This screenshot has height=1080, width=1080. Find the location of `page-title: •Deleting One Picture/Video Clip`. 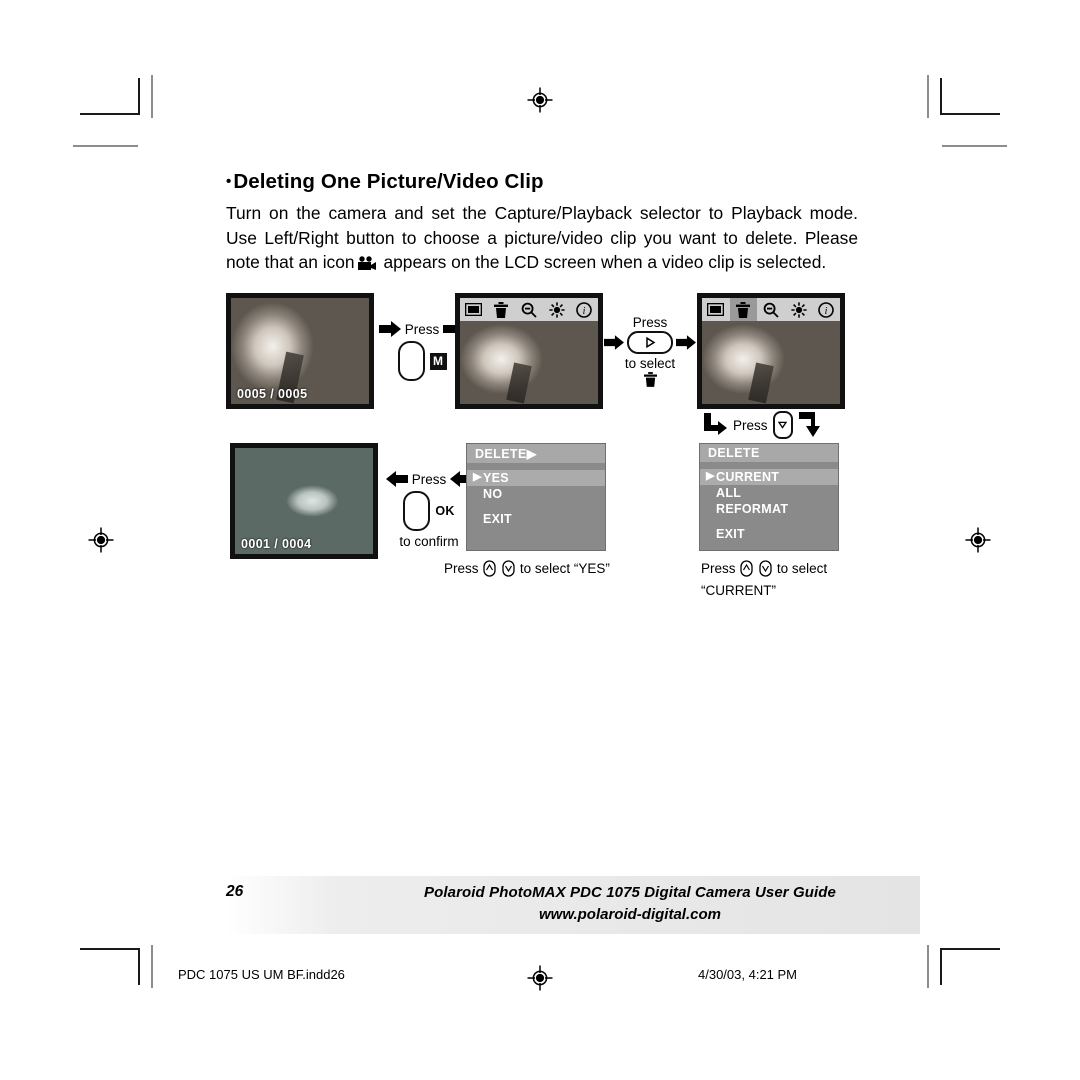

page-title: •Deleting One Picture/Video Clip is located at coordinates (546, 182).